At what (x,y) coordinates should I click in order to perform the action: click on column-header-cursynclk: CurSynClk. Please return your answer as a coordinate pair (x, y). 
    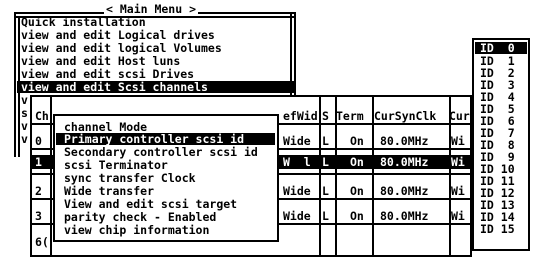
    Looking at the image, I should click on (405, 116).